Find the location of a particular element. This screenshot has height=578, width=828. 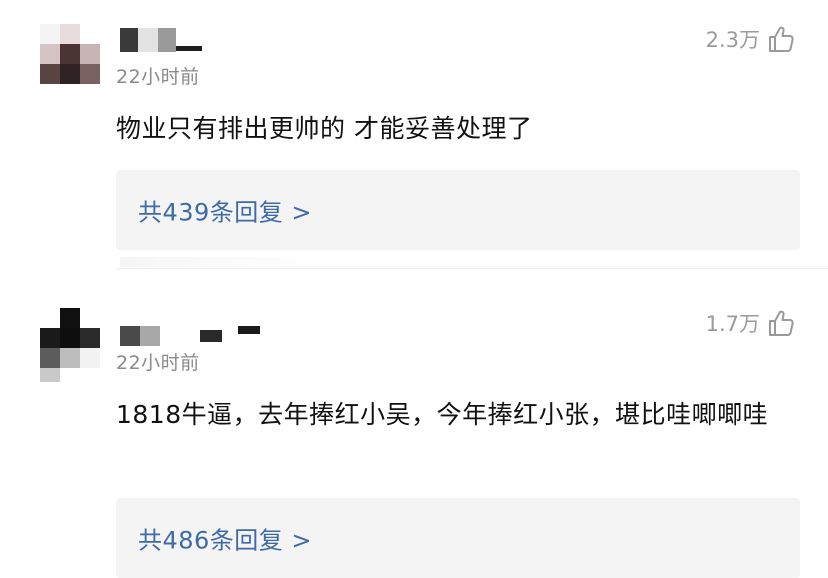

like-button: 1.7万 is located at coordinates (750, 323).